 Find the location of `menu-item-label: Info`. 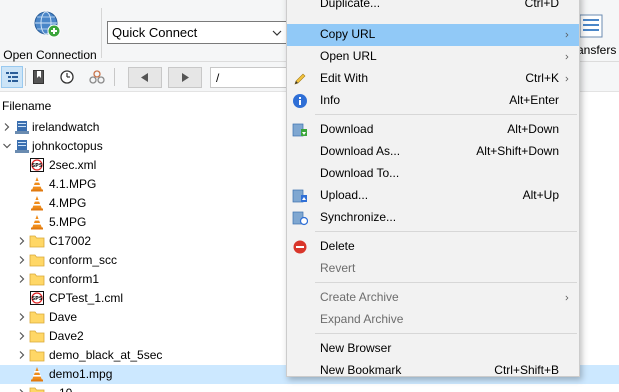

menu-item-label: Info is located at coordinates (330, 100).